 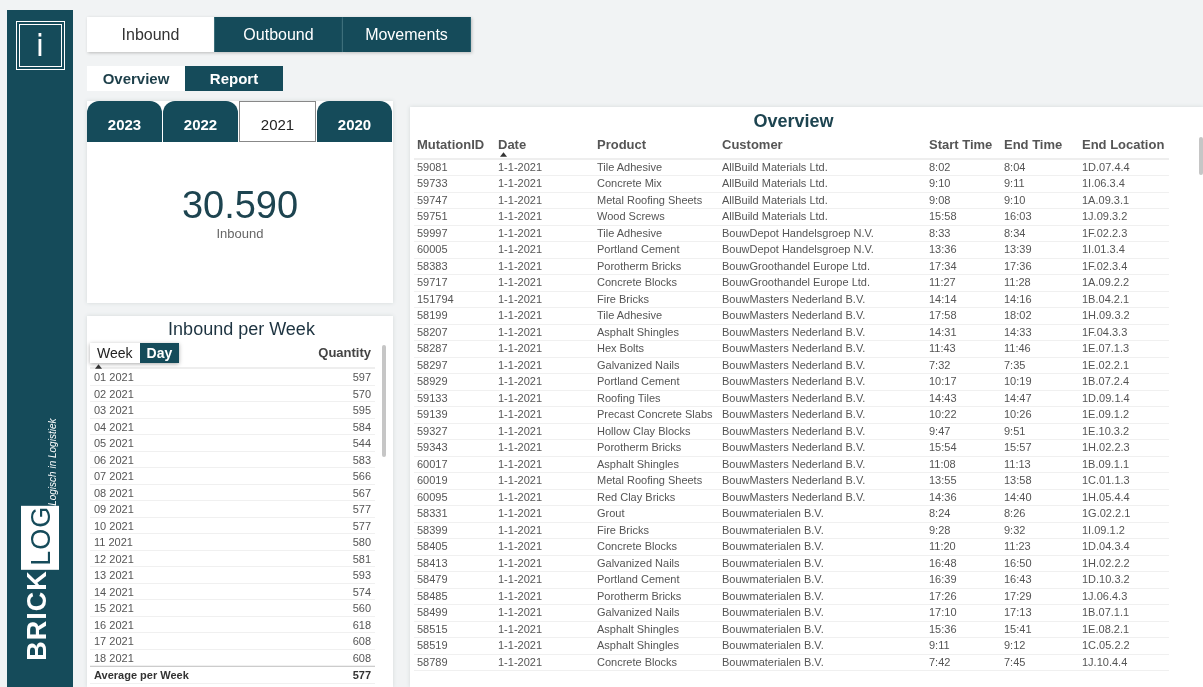 What do you see at coordinates (114, 509) in the screenshot?
I see `table-cell-text: 09 2021` at bounding box center [114, 509].